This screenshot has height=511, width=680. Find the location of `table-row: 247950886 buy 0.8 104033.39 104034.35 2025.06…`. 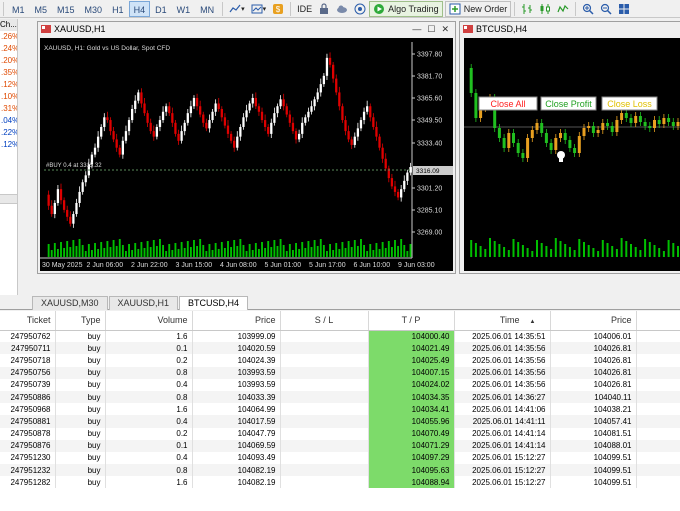

table-row: 247950886 buy 0.8 104033.39 104034.35 2025.06… is located at coordinates (340, 397).